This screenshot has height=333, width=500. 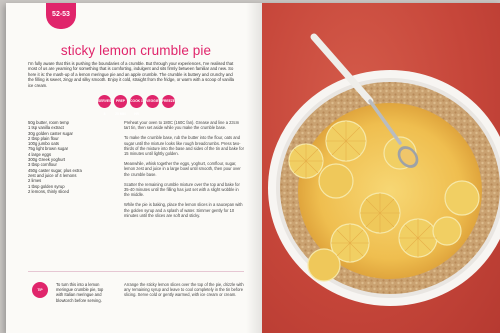 What do you see at coordinates (104, 105) in the screenshot?
I see `info-badge: SERVES 8` at bounding box center [104, 105].